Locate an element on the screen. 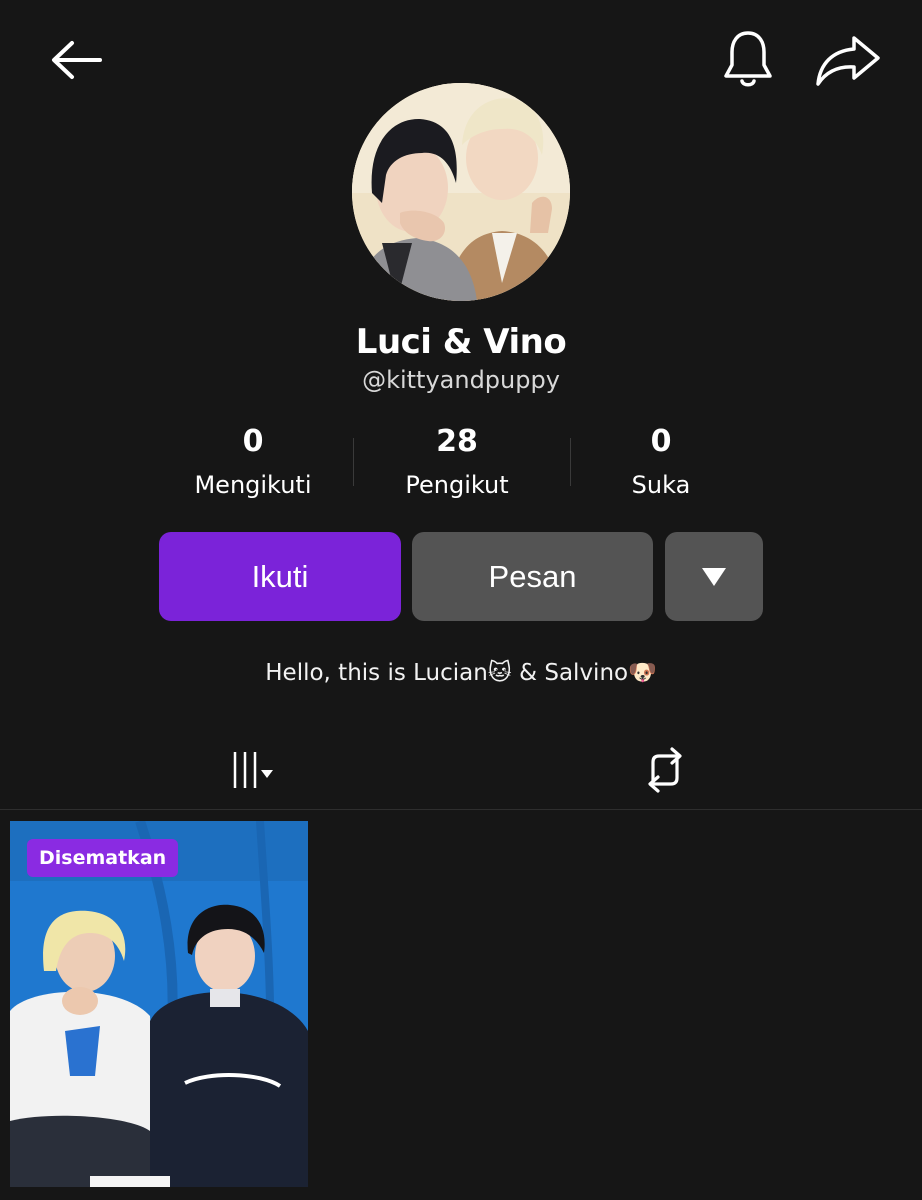 This screenshot has height=1200, width=922. tab-videos is located at coordinates (255, 770).